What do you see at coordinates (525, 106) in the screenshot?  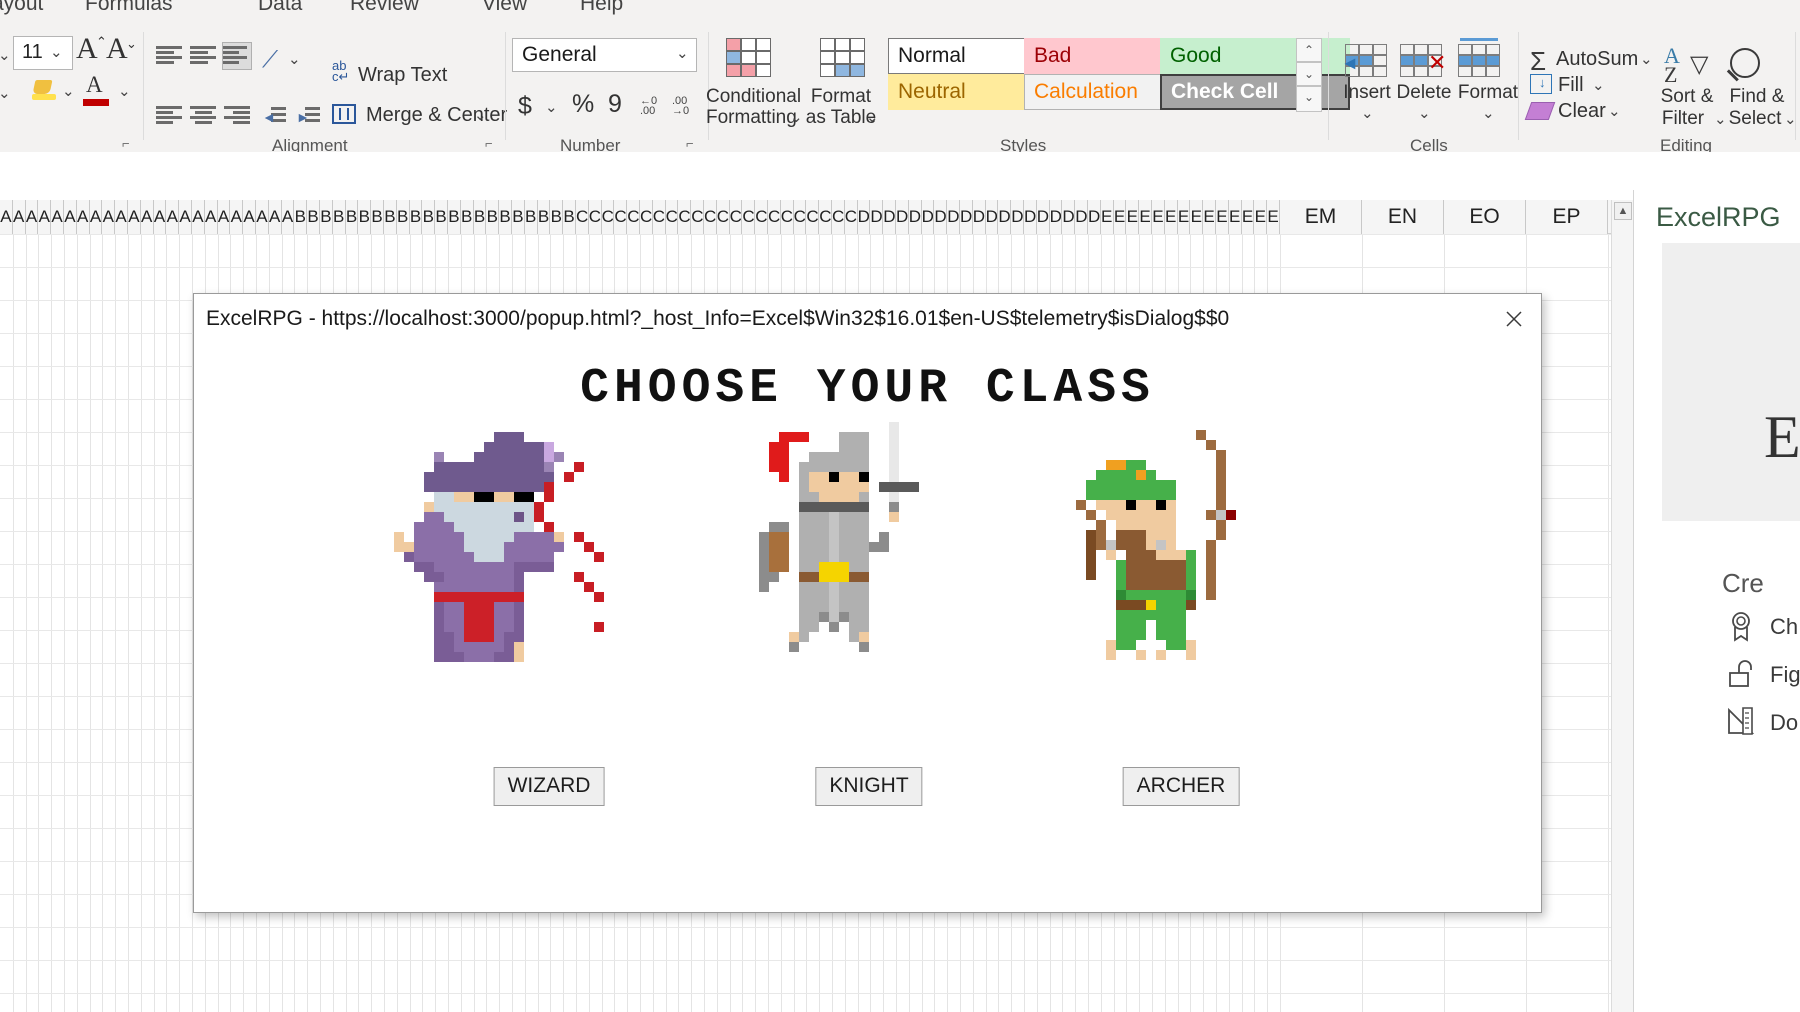 I see `currency-format-button: $` at bounding box center [525, 106].